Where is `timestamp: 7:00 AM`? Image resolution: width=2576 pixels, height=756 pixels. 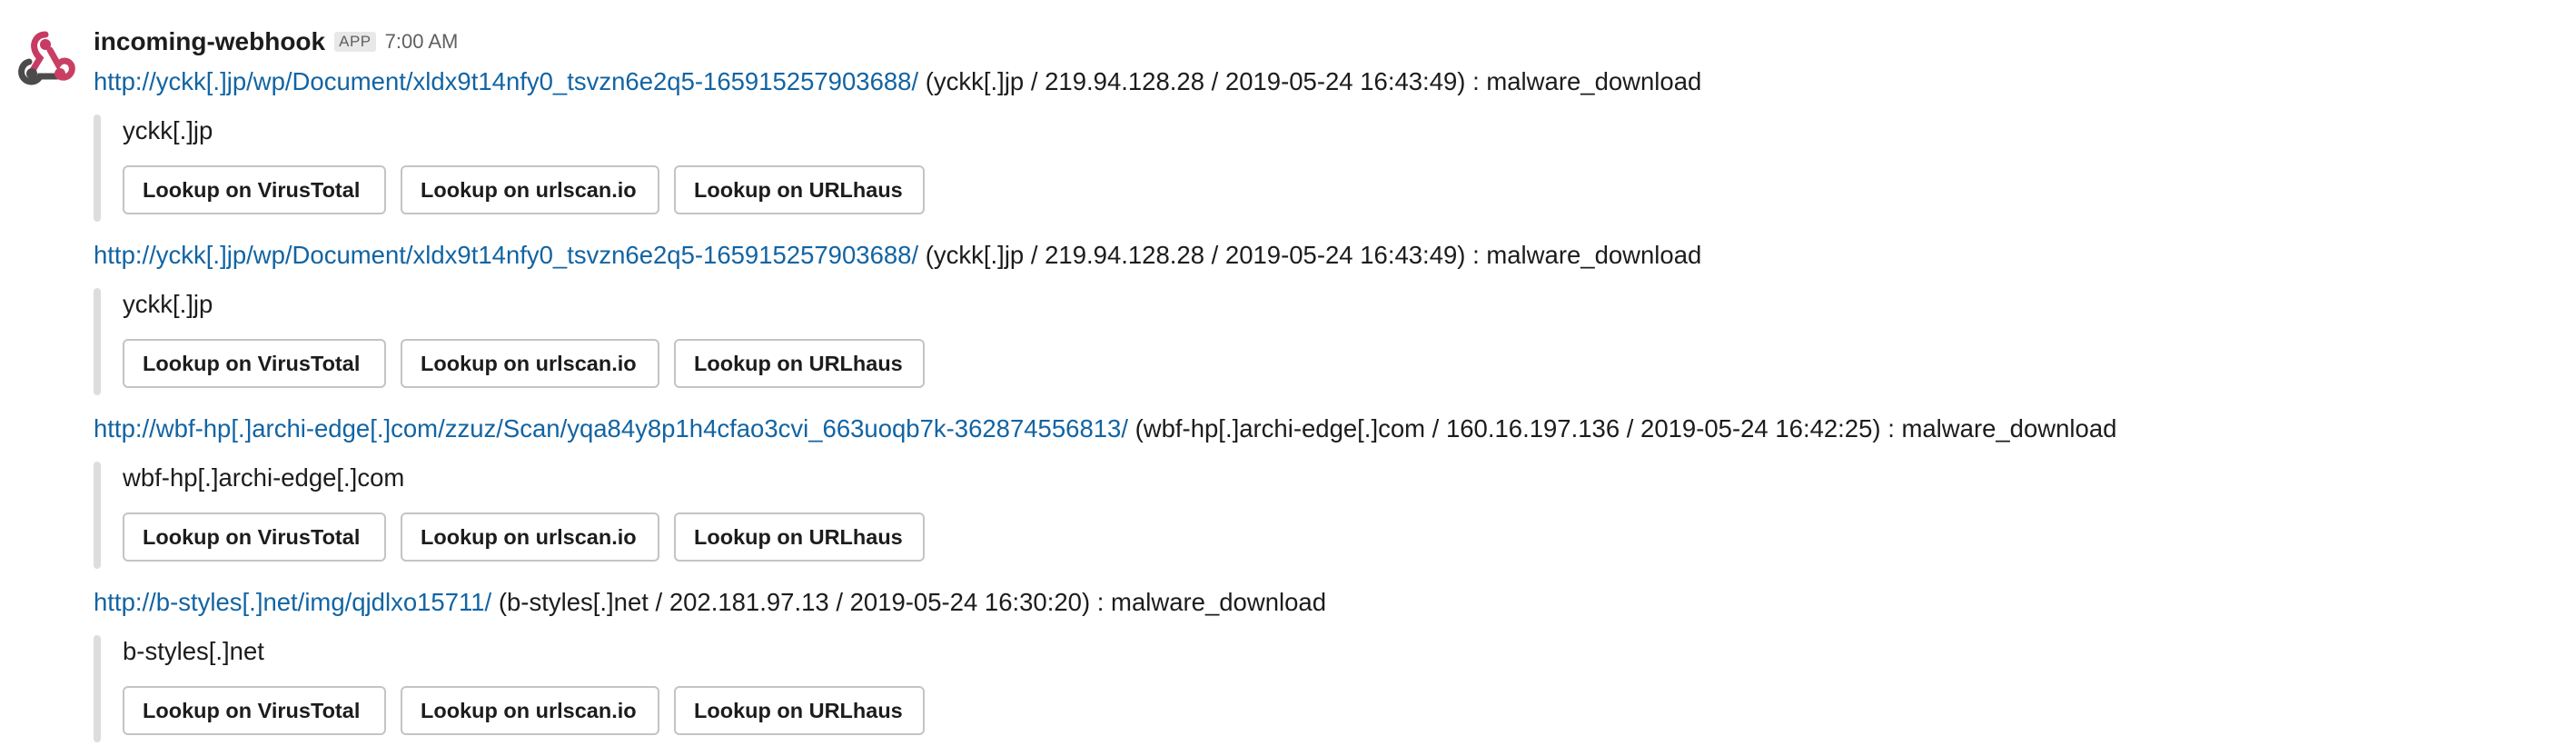 timestamp: 7:00 AM is located at coordinates (422, 42).